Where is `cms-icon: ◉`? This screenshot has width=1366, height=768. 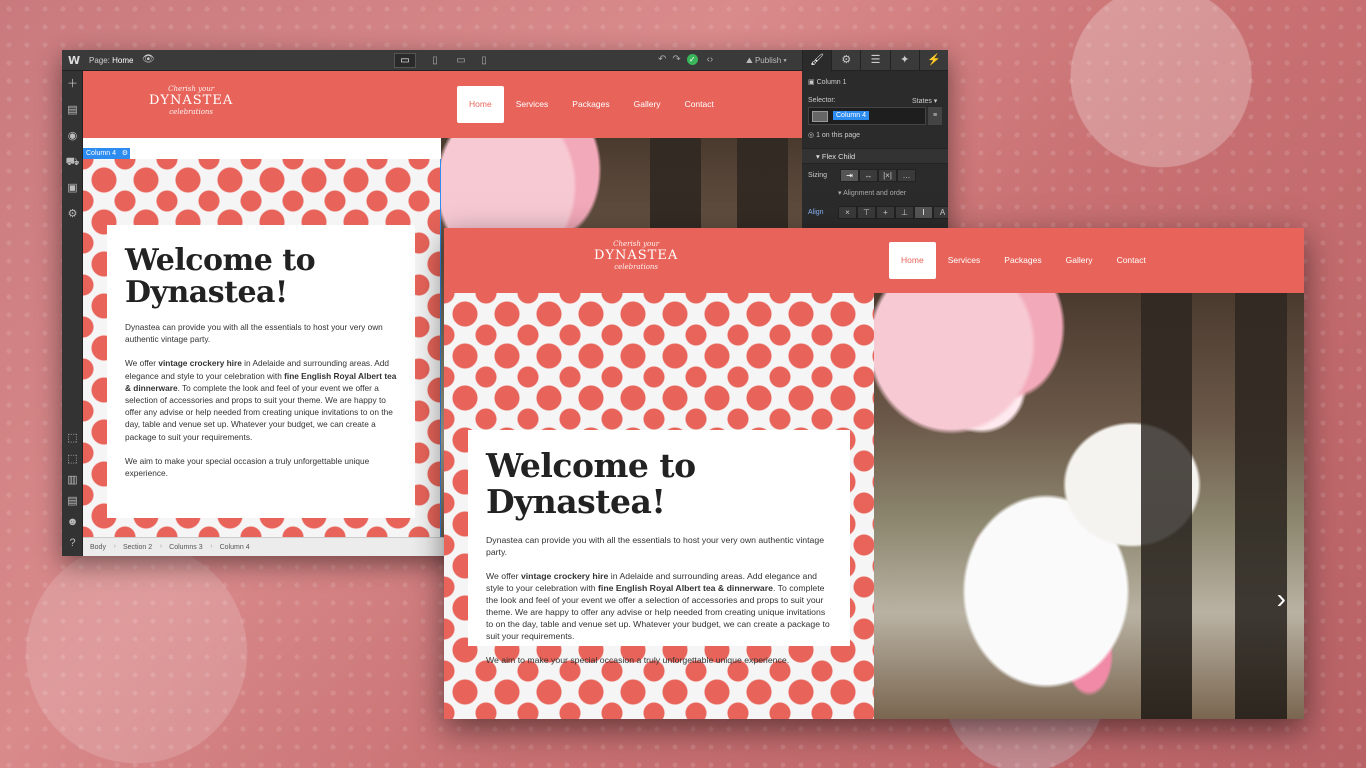
cms-icon: ◉ is located at coordinates (72, 136).